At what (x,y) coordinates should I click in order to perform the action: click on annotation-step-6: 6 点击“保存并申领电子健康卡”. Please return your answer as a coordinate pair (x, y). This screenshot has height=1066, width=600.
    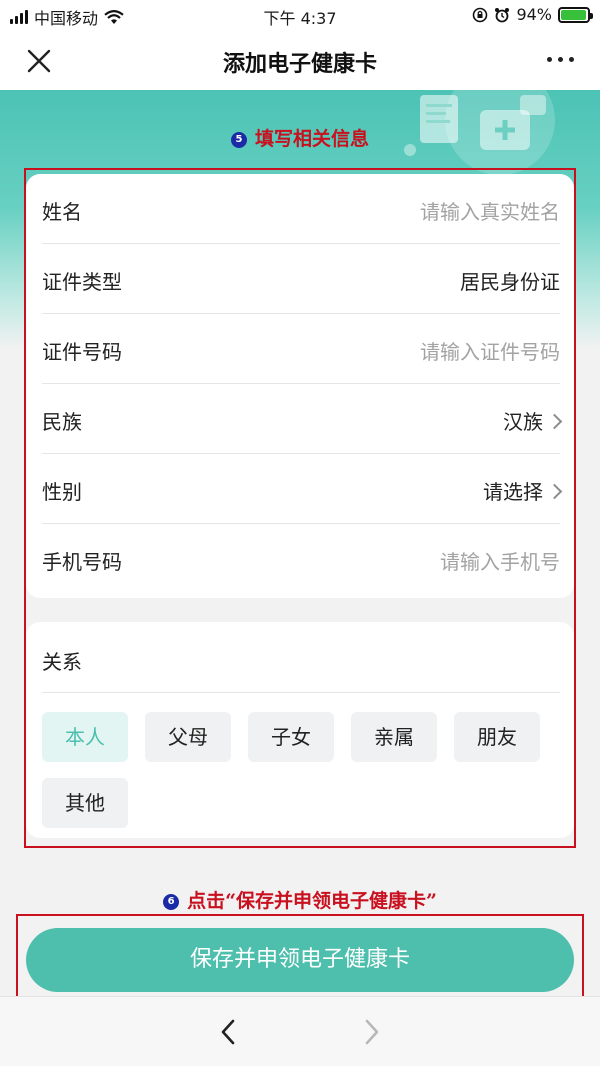
    Looking at the image, I should click on (300, 899).